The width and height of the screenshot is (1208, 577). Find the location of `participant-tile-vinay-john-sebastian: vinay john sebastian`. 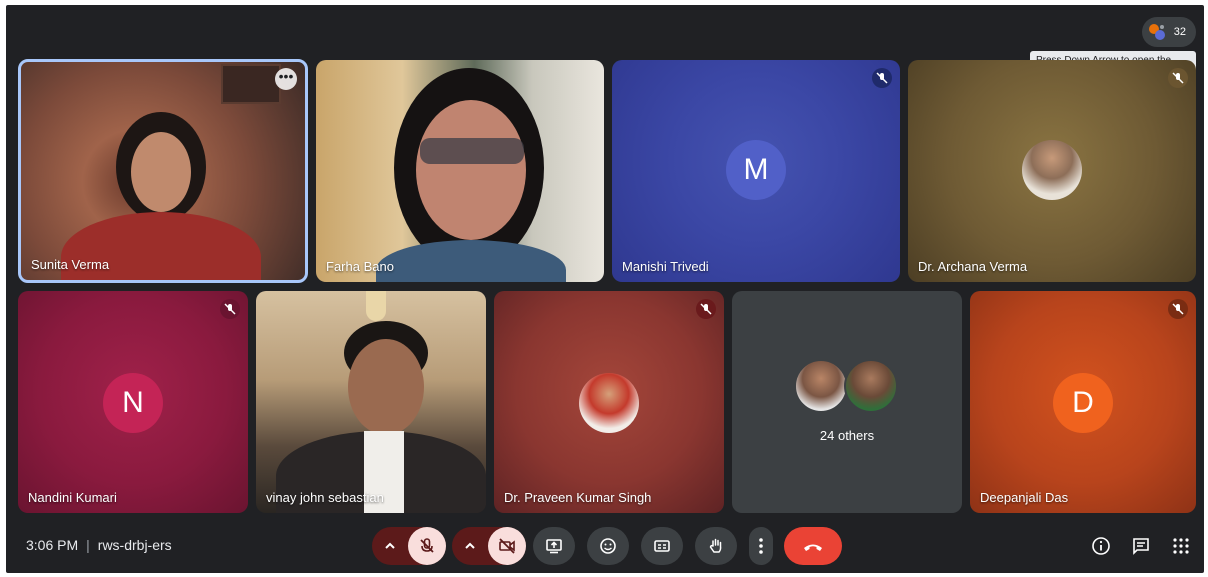

participant-tile-vinay-john-sebastian: vinay john sebastian is located at coordinates (371, 402).